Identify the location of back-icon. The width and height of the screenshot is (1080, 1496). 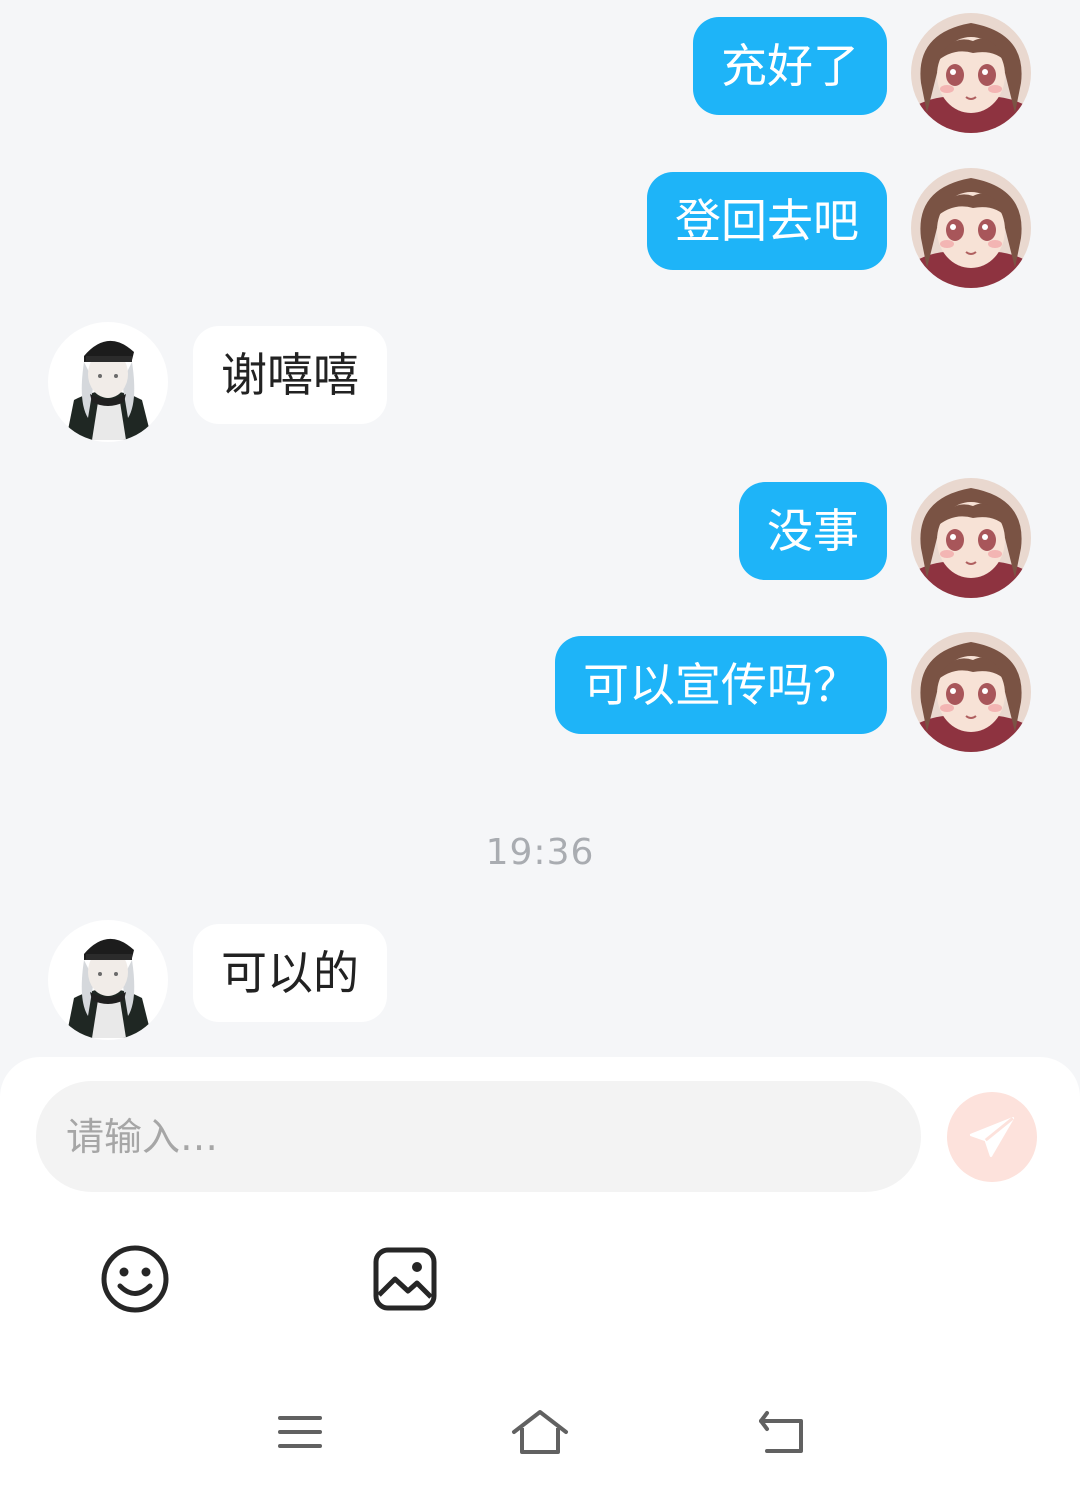
(781, 1432).